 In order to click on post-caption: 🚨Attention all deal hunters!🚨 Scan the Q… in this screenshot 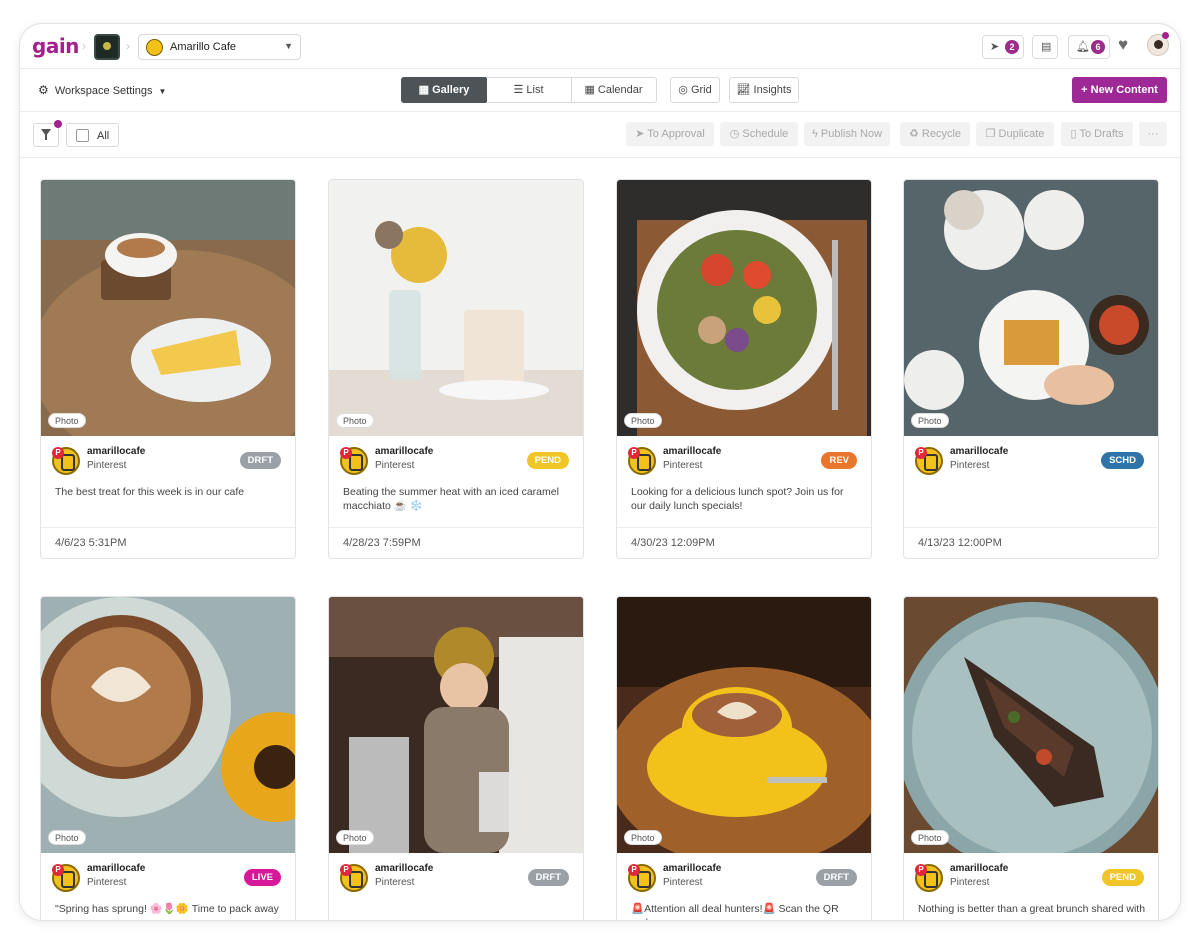, I will do `click(735, 911)`.